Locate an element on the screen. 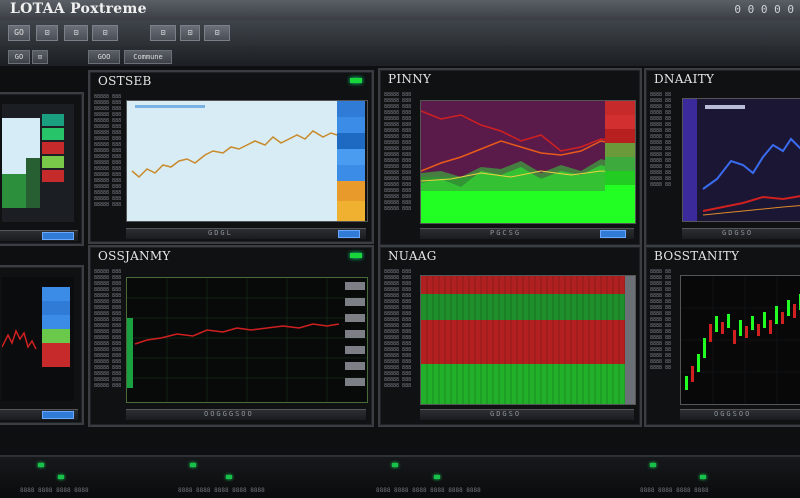  left-top-chart-svg is located at coordinates (38, 163).